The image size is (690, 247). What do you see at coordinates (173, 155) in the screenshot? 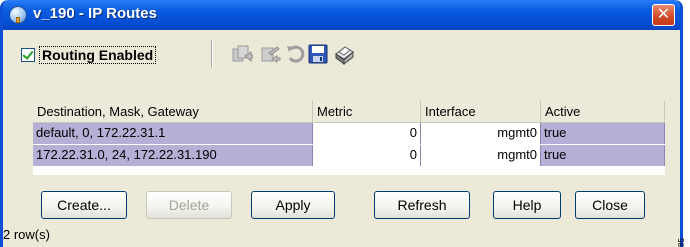
I see `cell-destination: 172.22.31.0, 24, 172.22.31.190` at bounding box center [173, 155].